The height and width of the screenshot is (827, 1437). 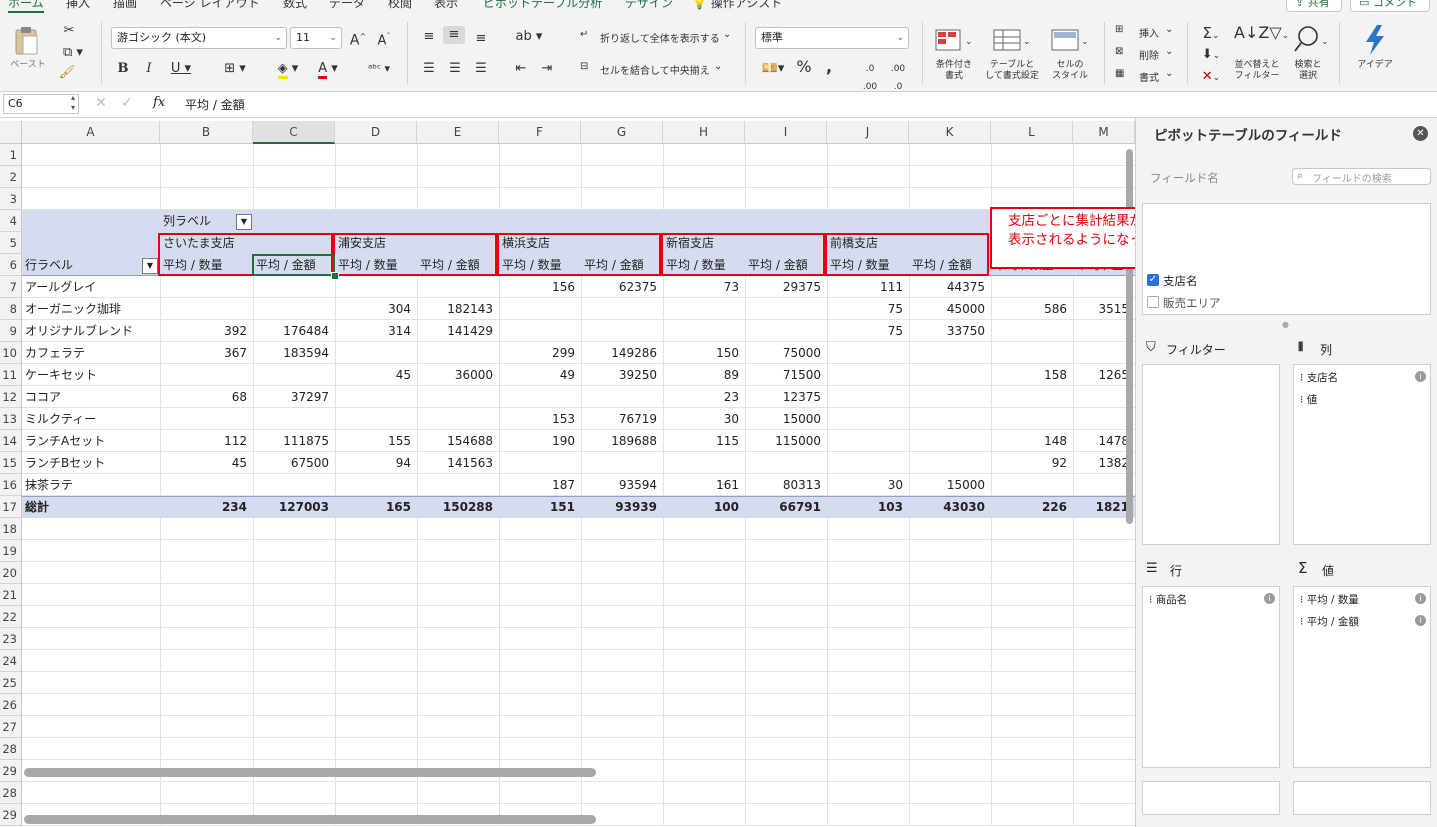 I want to click on grand-total-cell: 43030, so click(x=950, y=507).